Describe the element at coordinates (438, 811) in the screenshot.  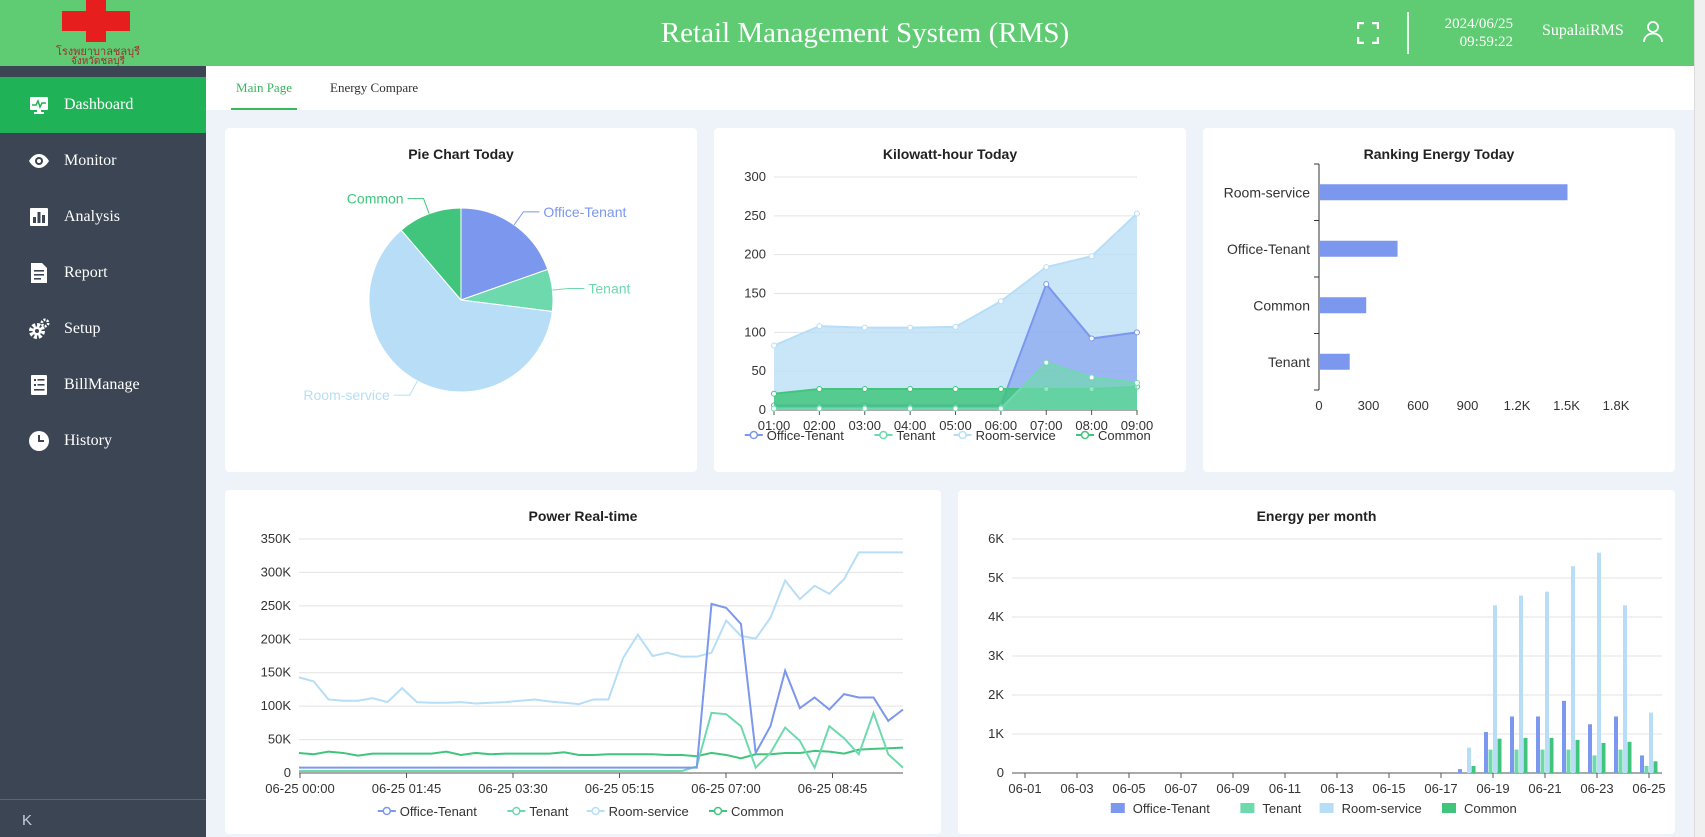
I see `legend-label-office-tenant: Office-Tenant` at that location.